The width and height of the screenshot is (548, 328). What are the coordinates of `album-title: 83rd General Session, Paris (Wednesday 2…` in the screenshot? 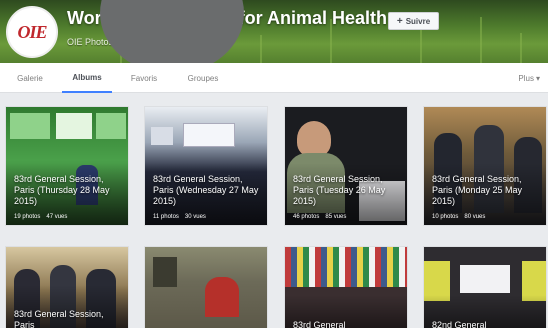 It's located at (206, 190).